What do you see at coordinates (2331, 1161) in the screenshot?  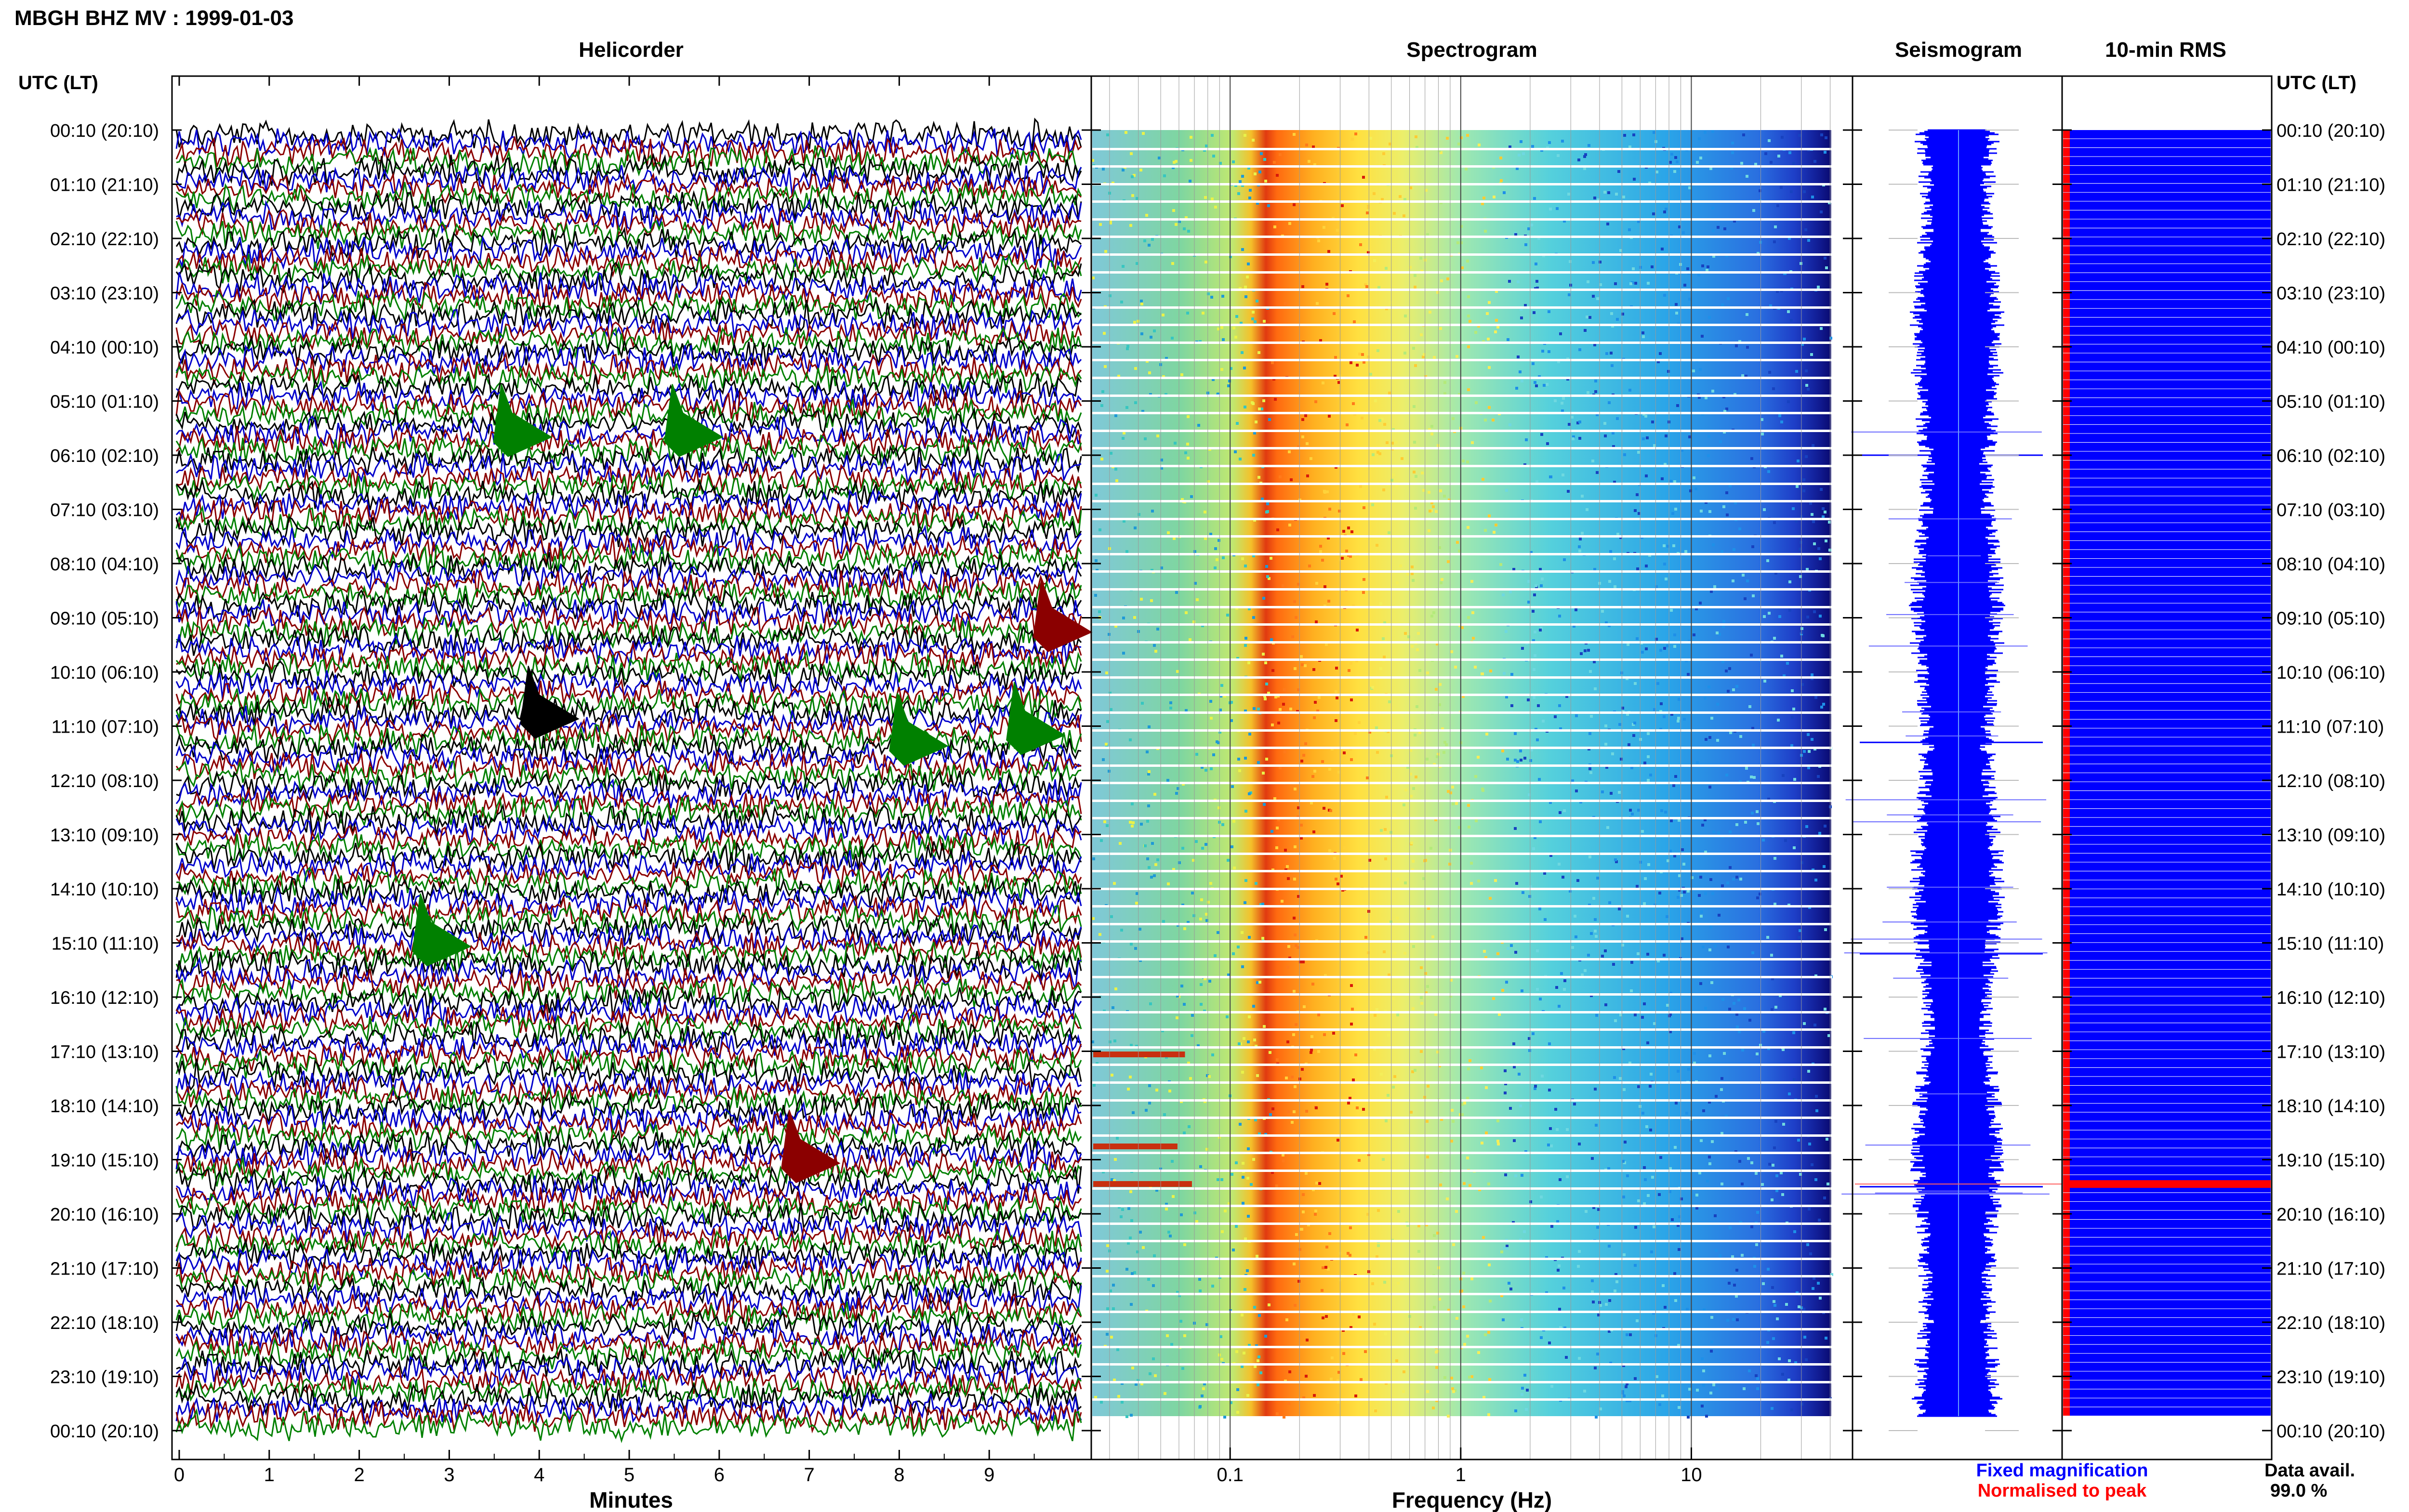 I see `right-hour-label: 19:10 (15:10)` at bounding box center [2331, 1161].